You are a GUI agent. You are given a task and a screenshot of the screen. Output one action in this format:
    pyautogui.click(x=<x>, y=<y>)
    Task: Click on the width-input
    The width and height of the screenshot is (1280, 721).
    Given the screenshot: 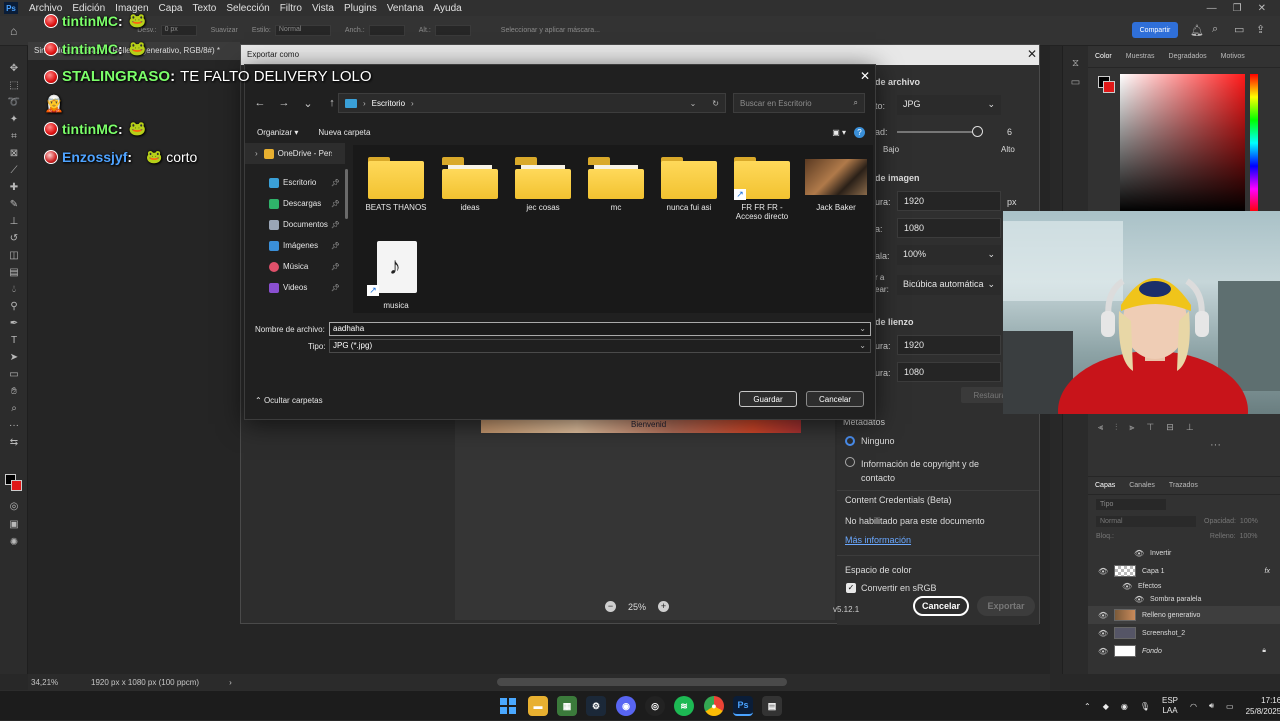 What is the action you would take?
    pyautogui.click(x=386, y=30)
    